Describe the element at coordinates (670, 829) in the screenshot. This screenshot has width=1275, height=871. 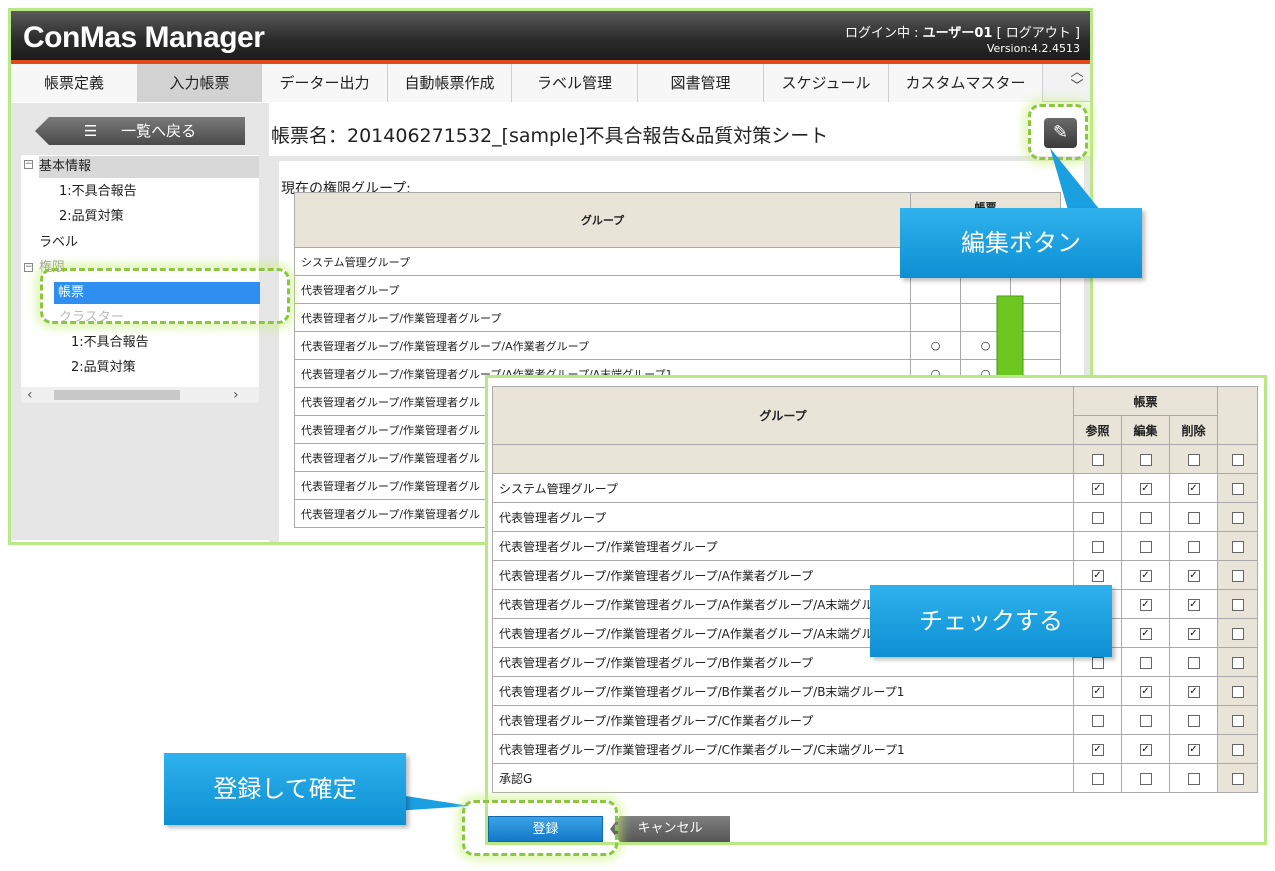
I see `cancel-button: キャンセル` at that location.